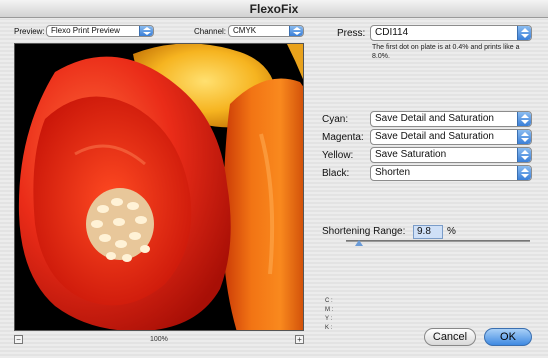  What do you see at coordinates (18, 339) in the screenshot?
I see `zoom-out-button: −` at bounding box center [18, 339].